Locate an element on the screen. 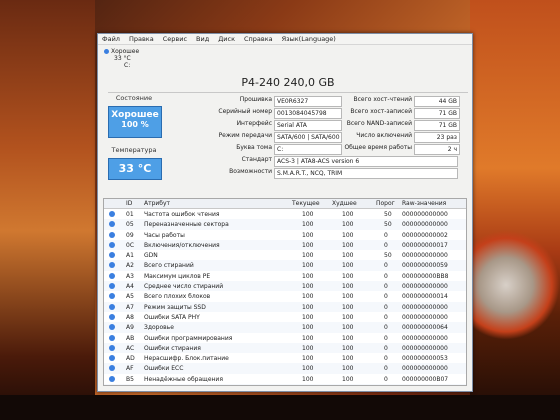 This screenshot has height=420, width=560. col-id: ID is located at coordinates (129, 203).